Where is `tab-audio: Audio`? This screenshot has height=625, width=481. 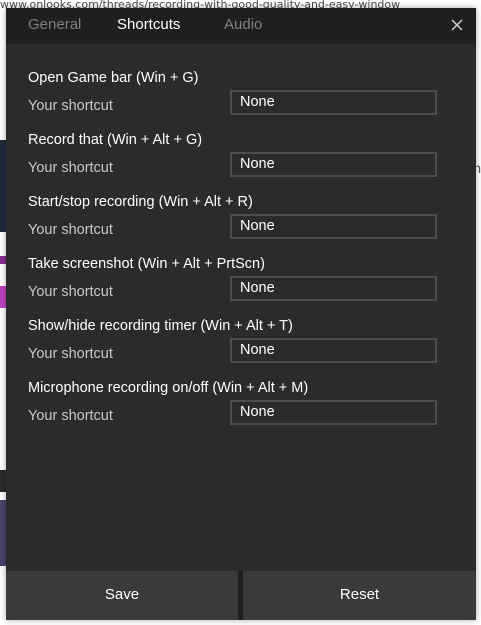 tab-audio: Audio is located at coordinates (243, 24).